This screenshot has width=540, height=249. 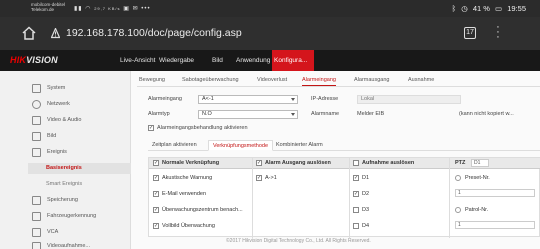 What do you see at coordinates (421, 80) in the screenshot?
I see `tab-exception: Ausnahme` at bounding box center [421, 80].